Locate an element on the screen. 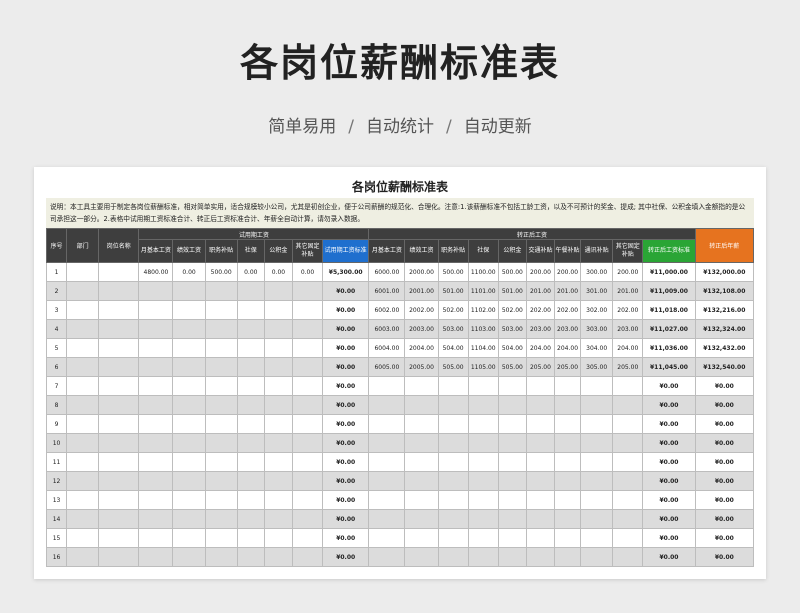 This screenshot has width=800, height=613. trial-value-cell: 500.00 is located at coordinates (221, 272).